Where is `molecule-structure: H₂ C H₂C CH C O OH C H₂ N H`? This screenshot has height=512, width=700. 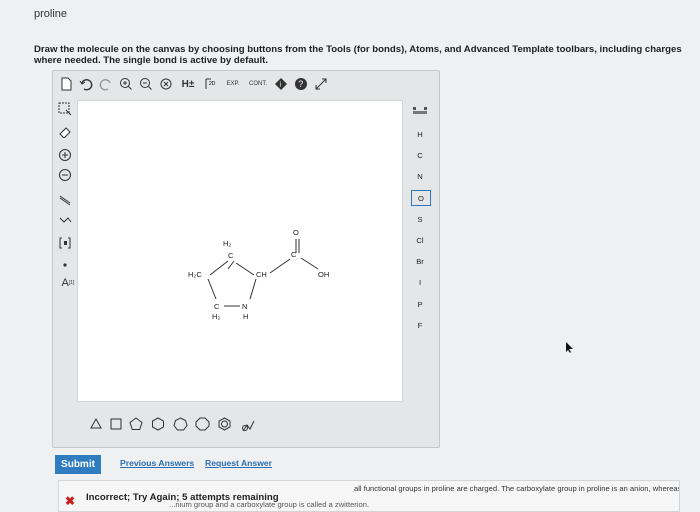
molecule-structure: H₂ C H₂C CH C O OH C H₂ N H is located at coordinates (258, 274).